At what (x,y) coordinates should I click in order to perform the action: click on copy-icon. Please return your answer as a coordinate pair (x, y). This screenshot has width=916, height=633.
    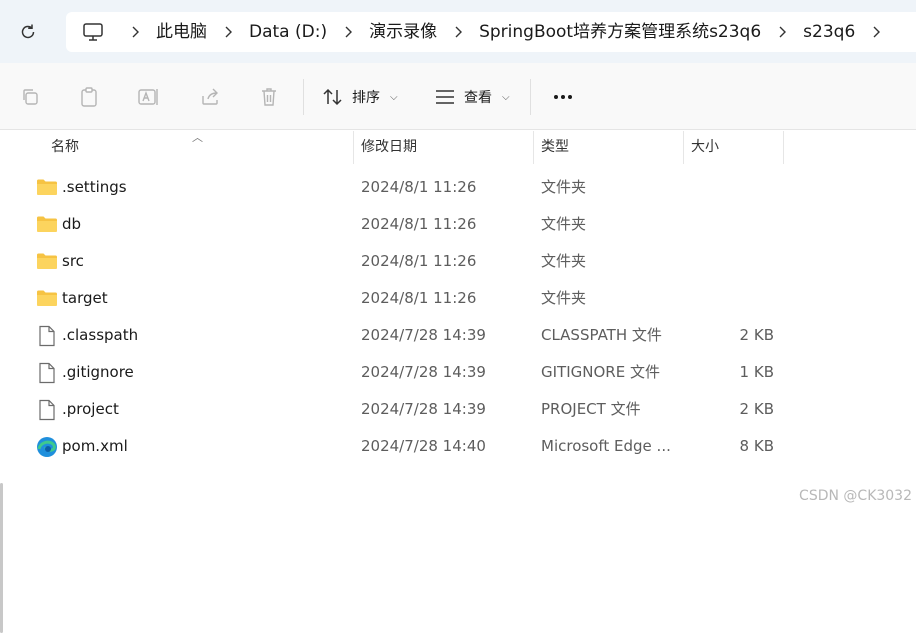
    Looking at the image, I should click on (30, 97).